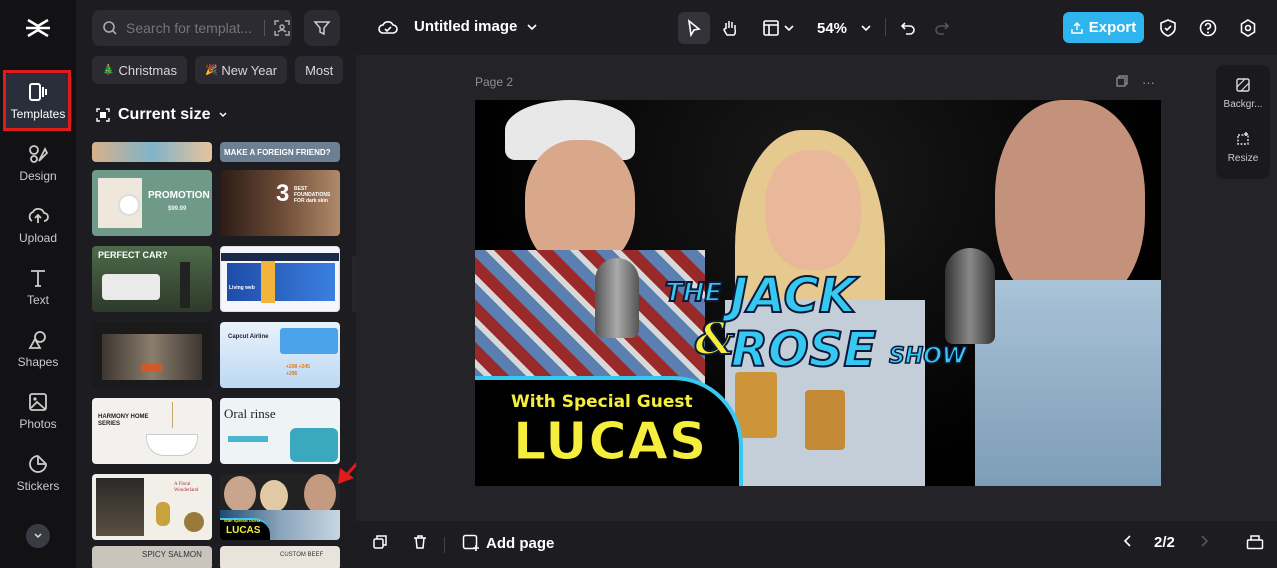 The image size is (1277, 568). What do you see at coordinates (380, 542) in the screenshot?
I see `duplicate-button` at bounding box center [380, 542].